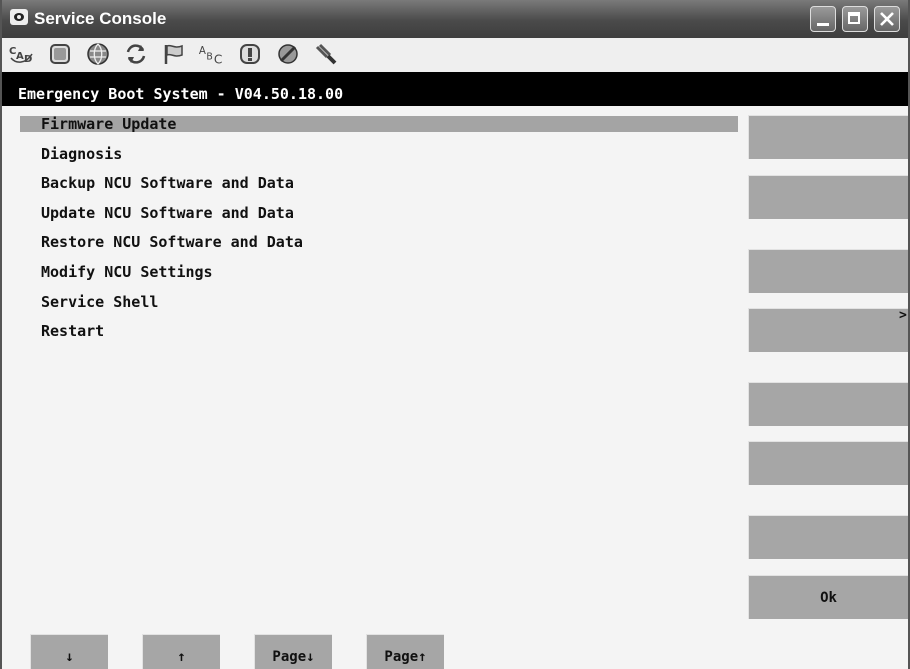  What do you see at coordinates (100, 301) in the screenshot?
I see `menu-item-label: Service Shell` at bounding box center [100, 301].